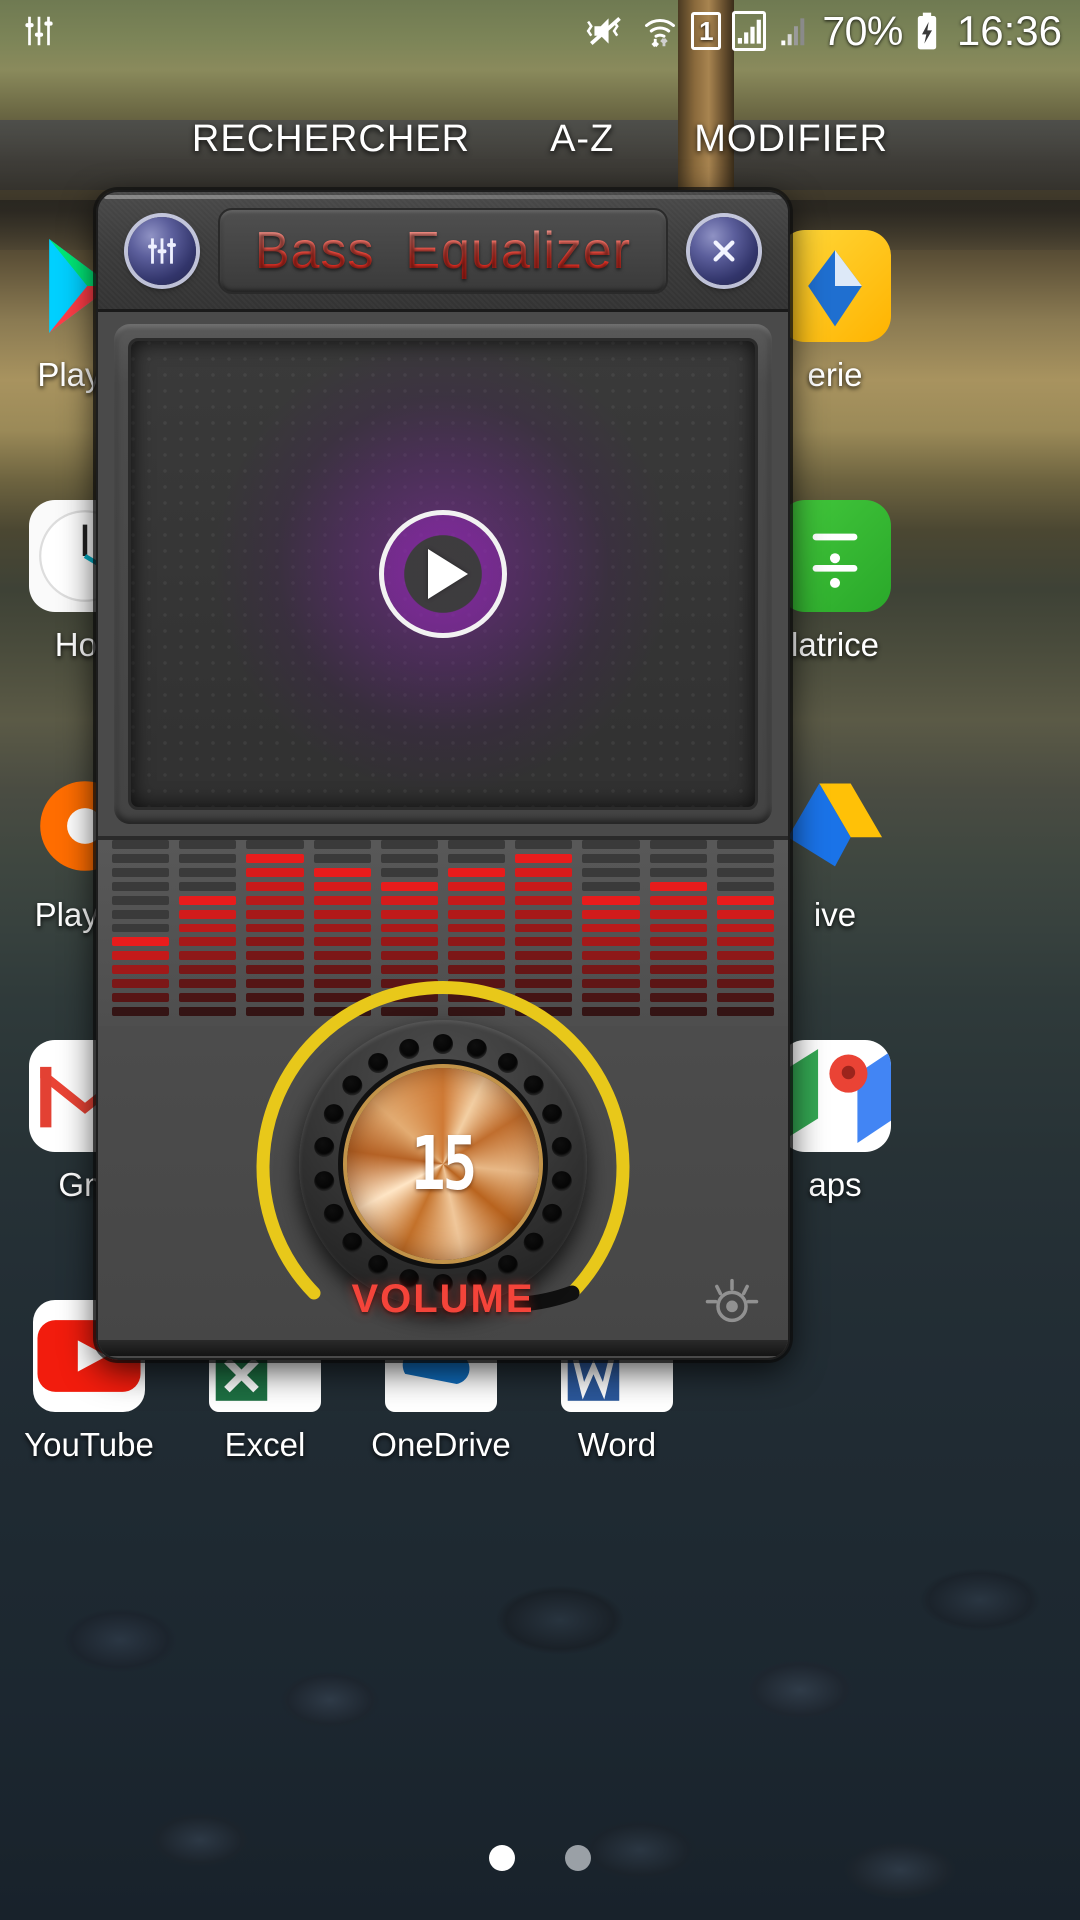 The image size is (1080, 1920). Describe the element at coordinates (732, 1304) in the screenshot. I see `gear-icon` at that location.